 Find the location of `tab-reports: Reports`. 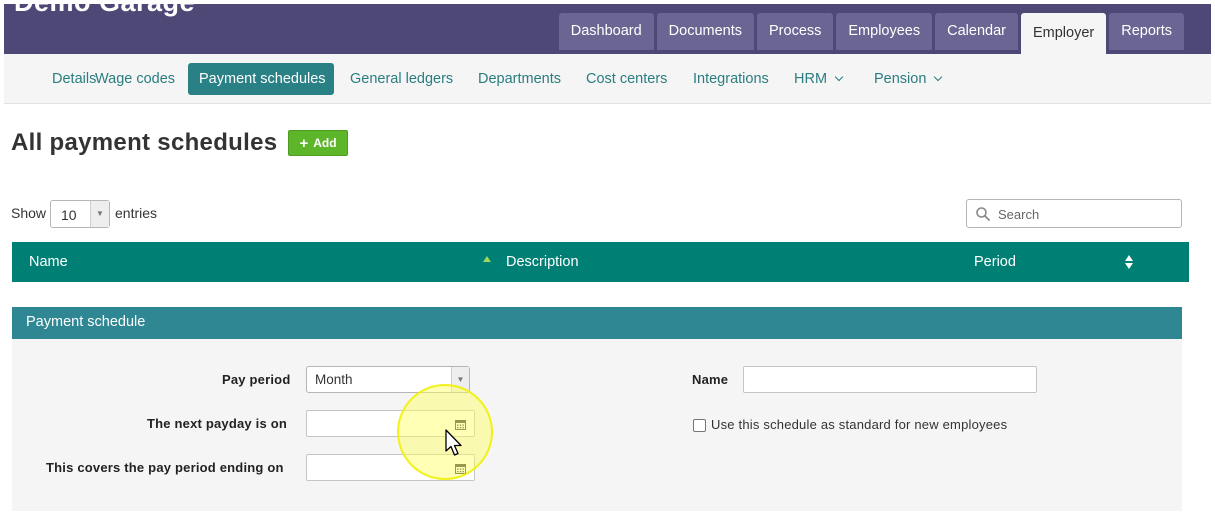

tab-reports: Reports is located at coordinates (1146, 31).